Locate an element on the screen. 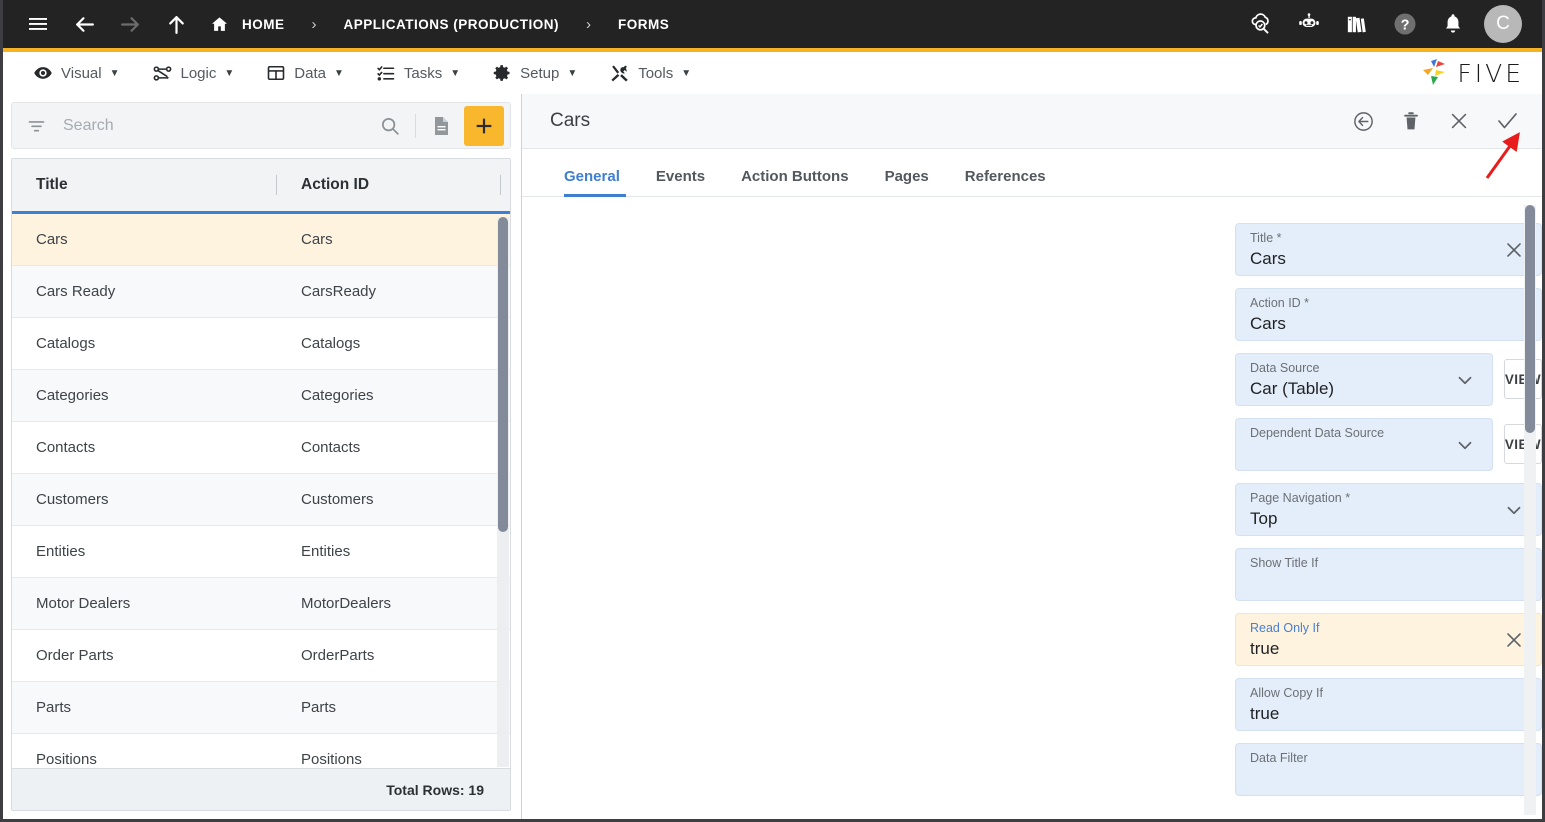  cloud-check-search-icon is located at coordinates (1261, 24).